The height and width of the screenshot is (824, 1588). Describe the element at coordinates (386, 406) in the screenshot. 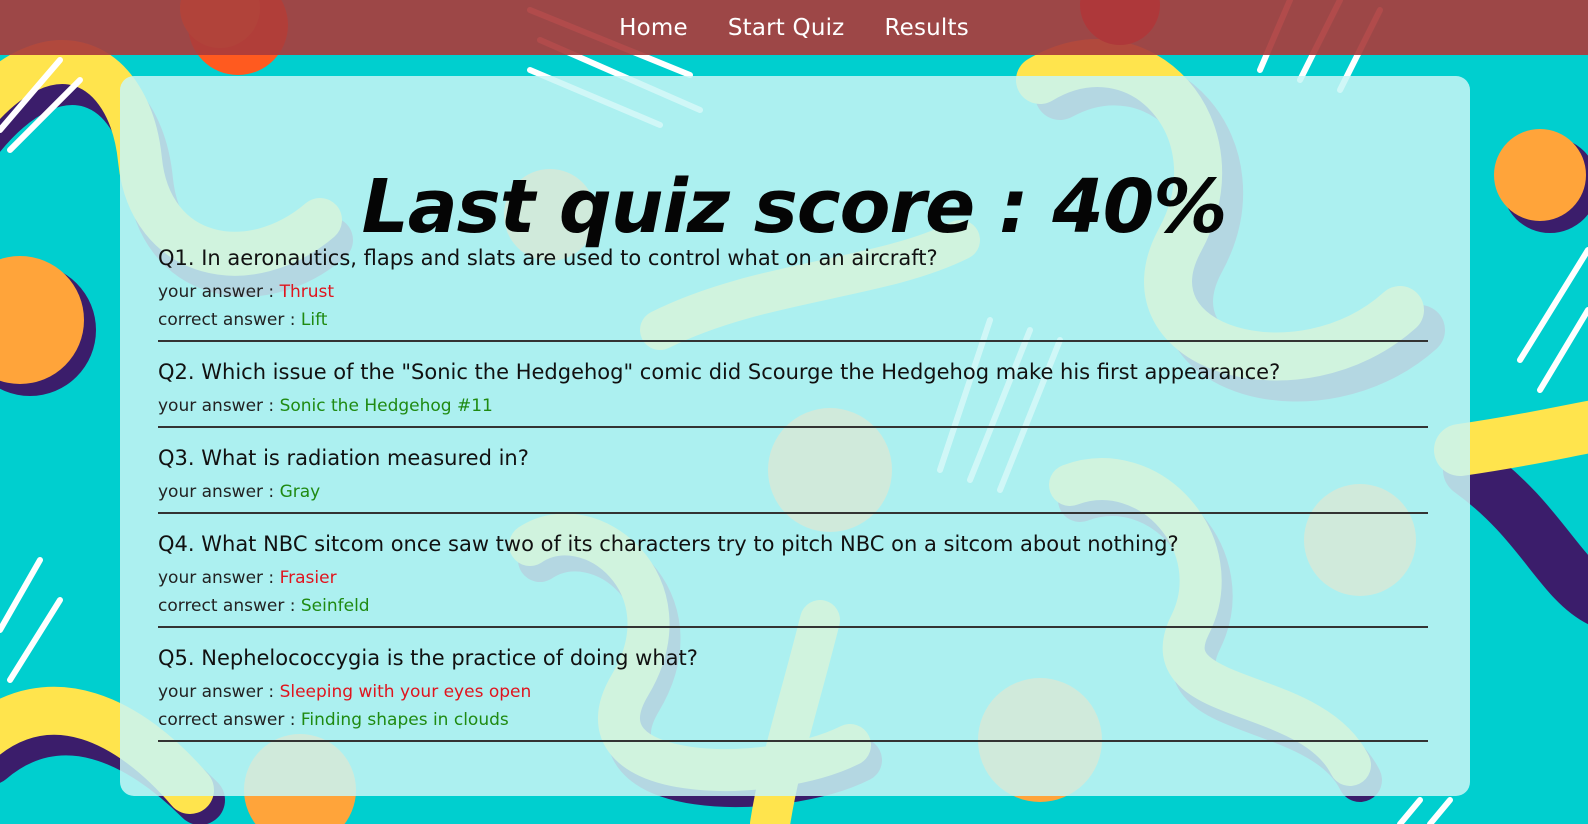

I see `your-answer-value: Sonic the Hedgehog #11` at that location.